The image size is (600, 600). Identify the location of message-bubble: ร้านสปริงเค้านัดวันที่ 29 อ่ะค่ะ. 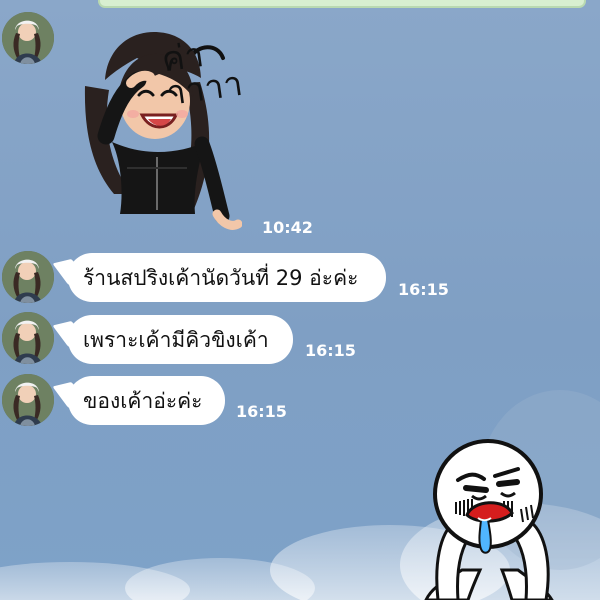
(227, 277).